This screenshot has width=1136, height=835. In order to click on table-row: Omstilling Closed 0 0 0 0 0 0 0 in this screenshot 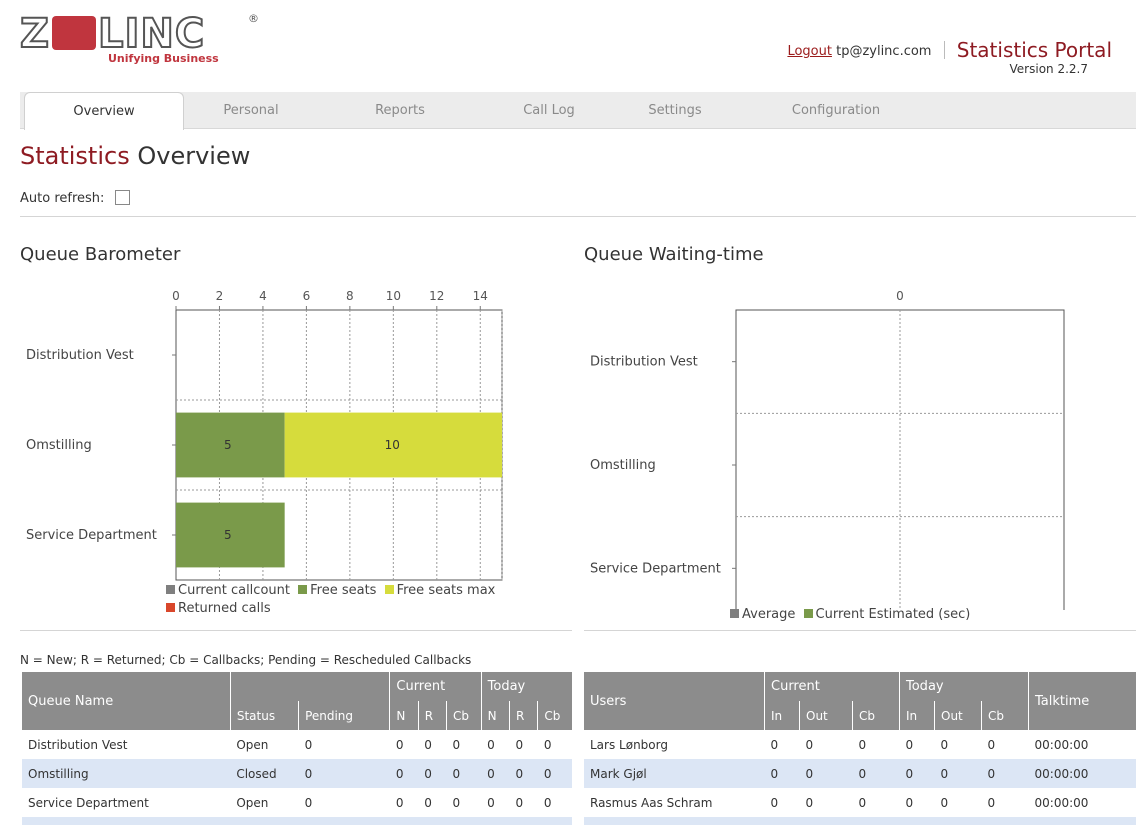, I will do `click(297, 773)`.